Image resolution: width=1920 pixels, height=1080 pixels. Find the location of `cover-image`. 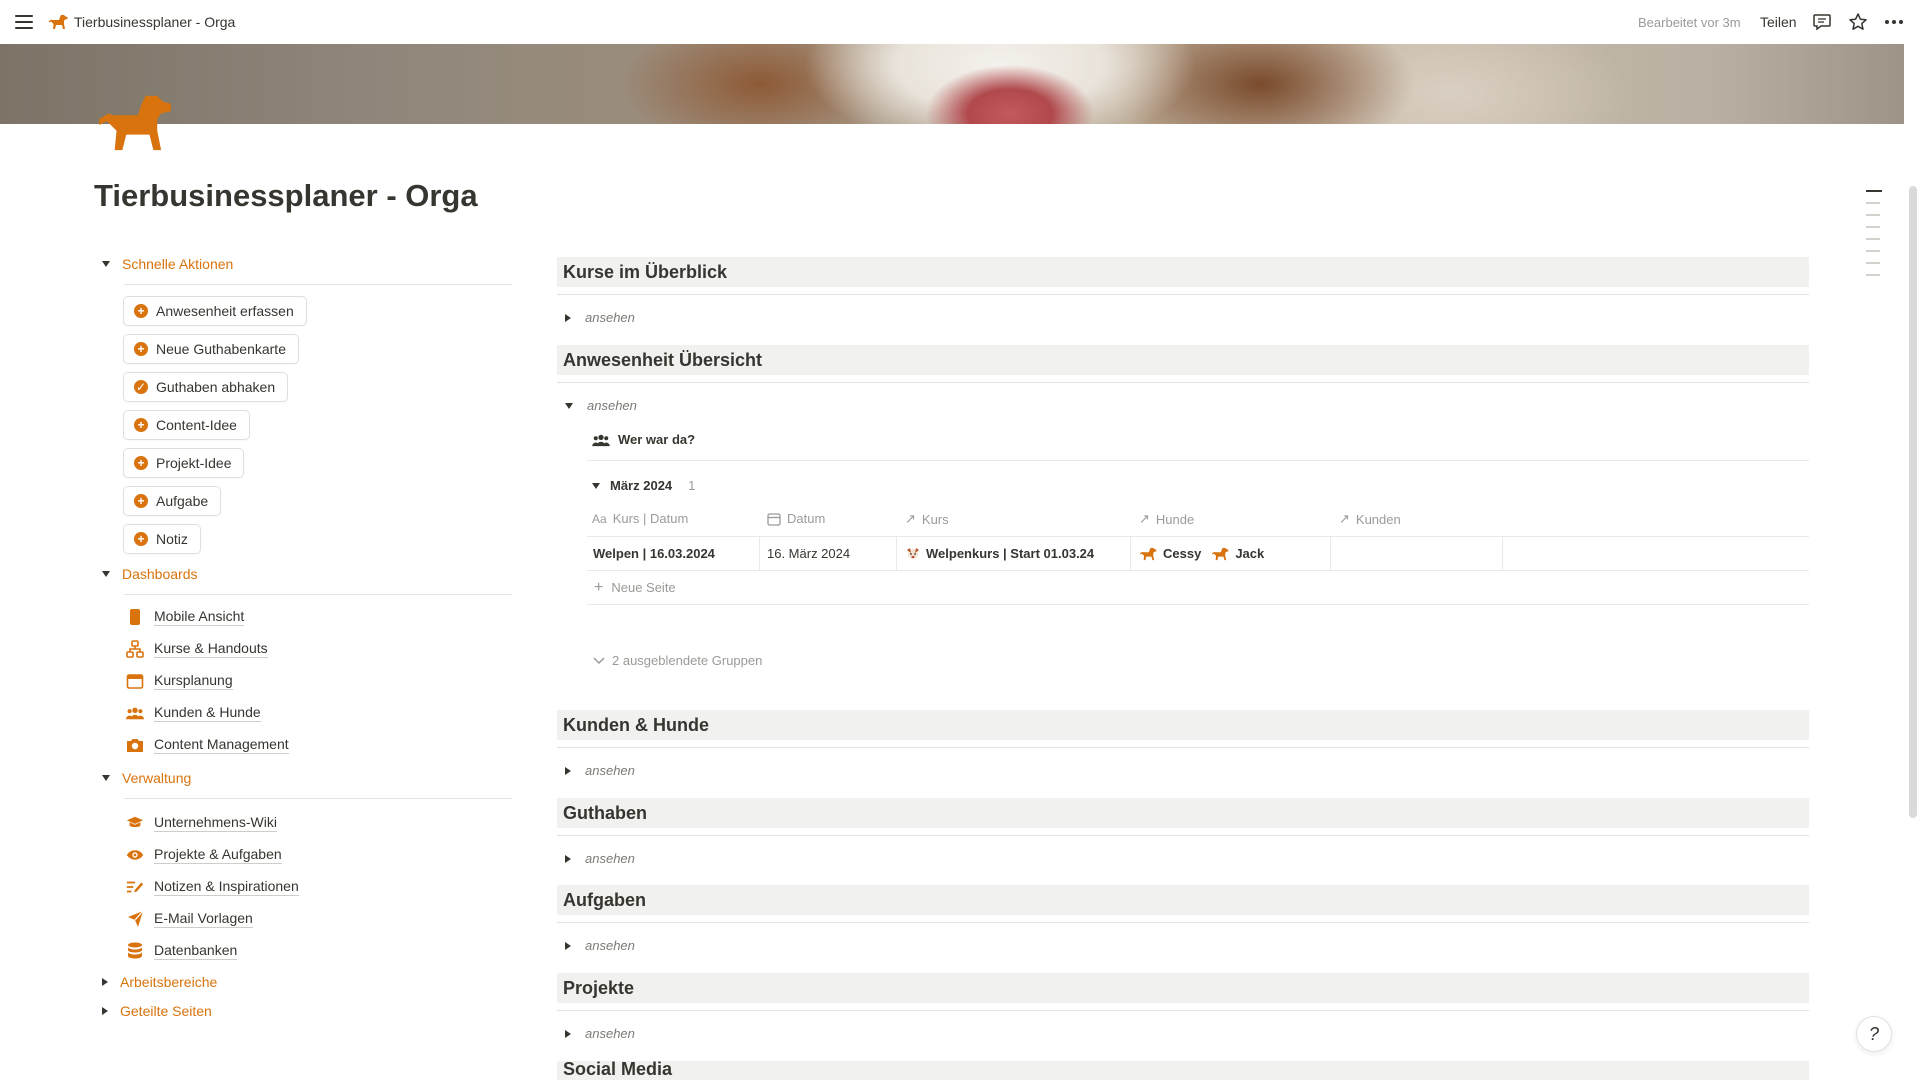

cover-image is located at coordinates (952, 84).